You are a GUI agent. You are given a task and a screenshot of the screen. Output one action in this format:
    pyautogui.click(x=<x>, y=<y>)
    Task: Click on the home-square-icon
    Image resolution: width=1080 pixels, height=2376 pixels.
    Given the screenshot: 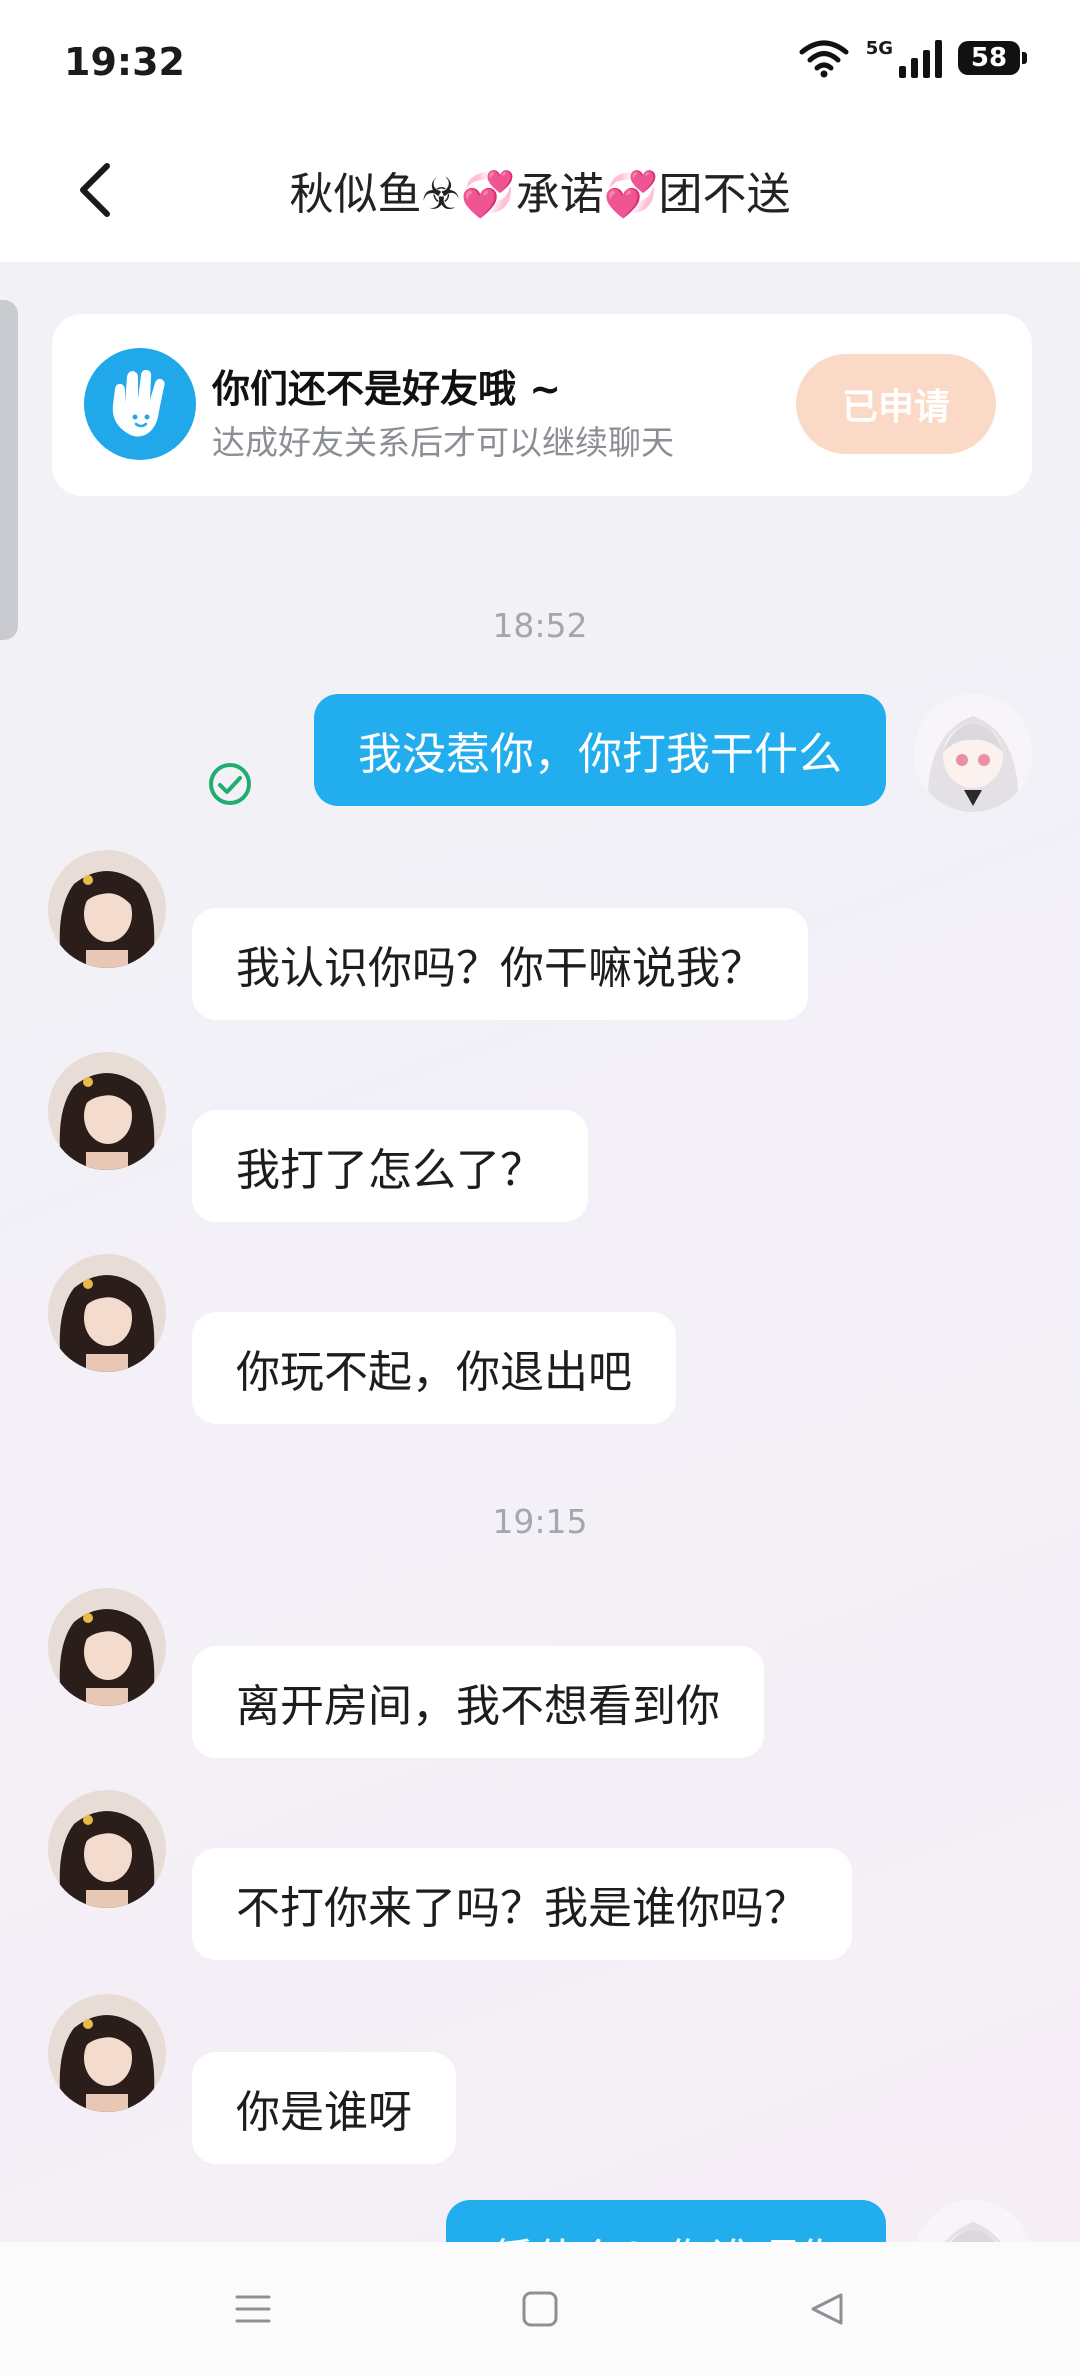 What is the action you would take?
    pyautogui.click(x=540, y=2309)
    